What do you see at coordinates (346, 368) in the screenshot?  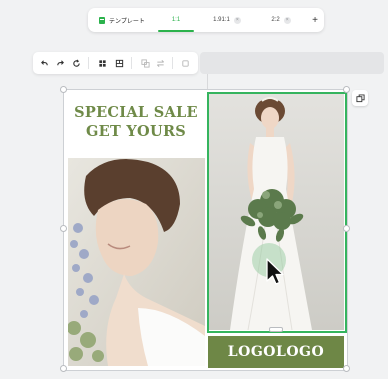 I see `resize-handle-bottom-right` at bounding box center [346, 368].